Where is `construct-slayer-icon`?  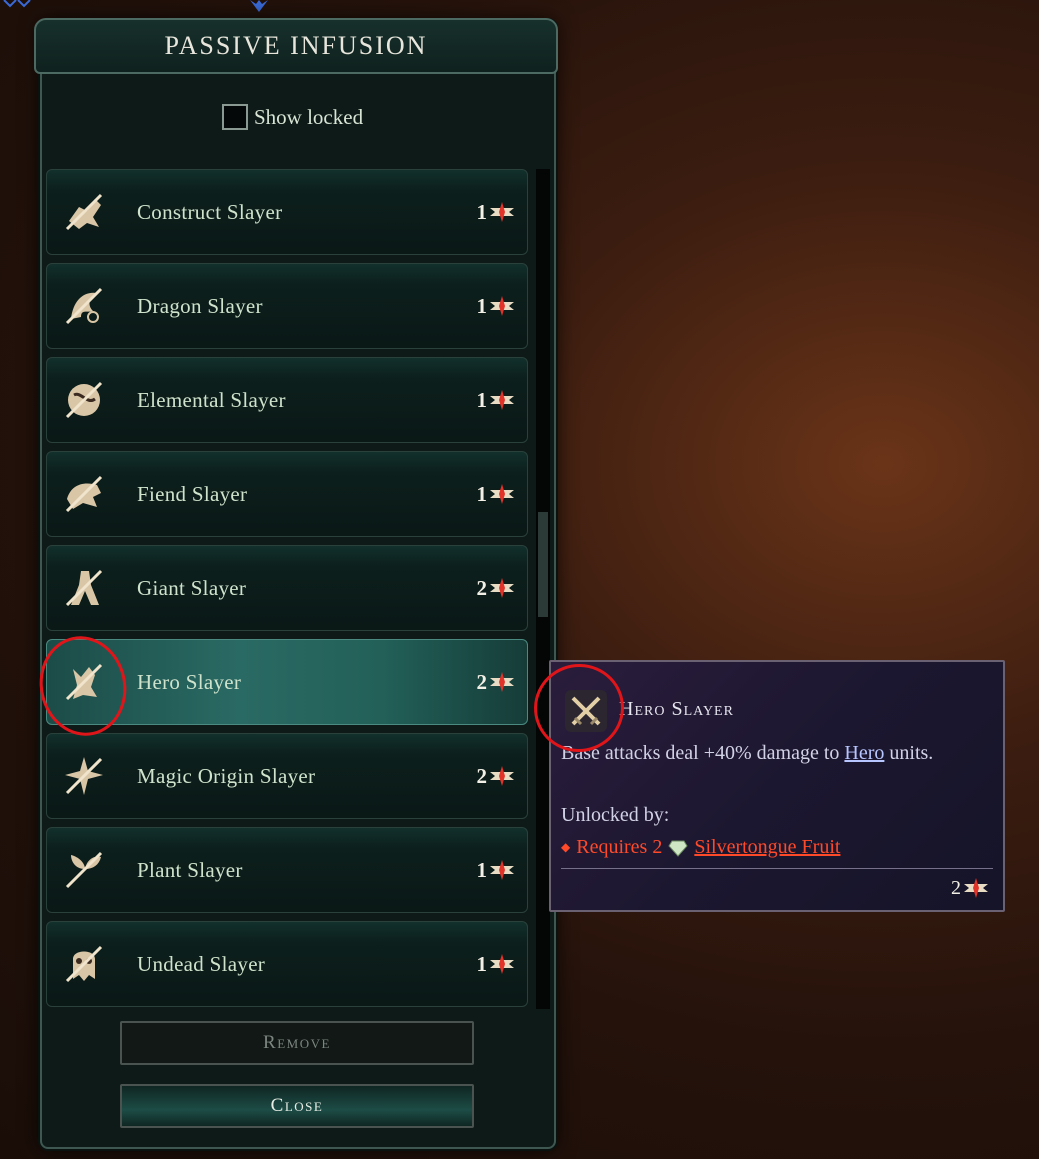
construct-slayer-icon is located at coordinates (84, 212).